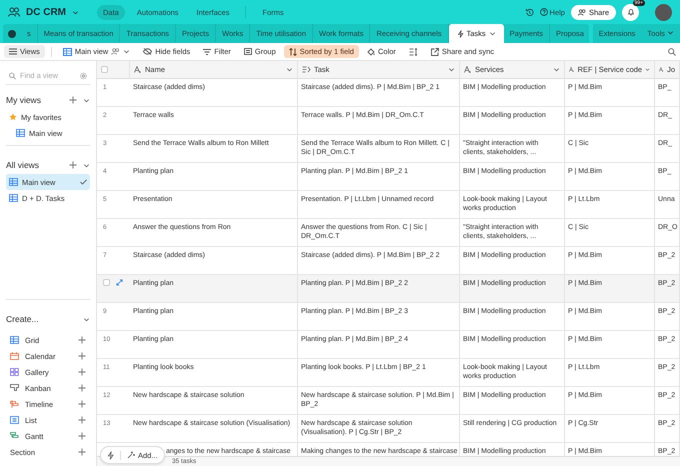 Image resolution: width=680 pixels, height=466 pixels. Describe the element at coordinates (131, 455) in the screenshot. I see `sparkle-icon` at that location.